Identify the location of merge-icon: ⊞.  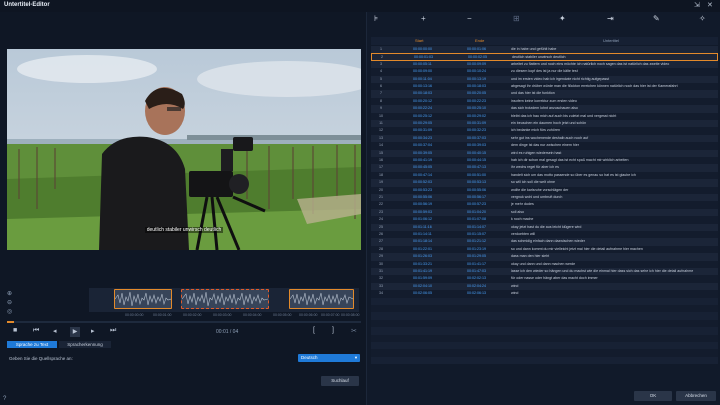
(516, 18).